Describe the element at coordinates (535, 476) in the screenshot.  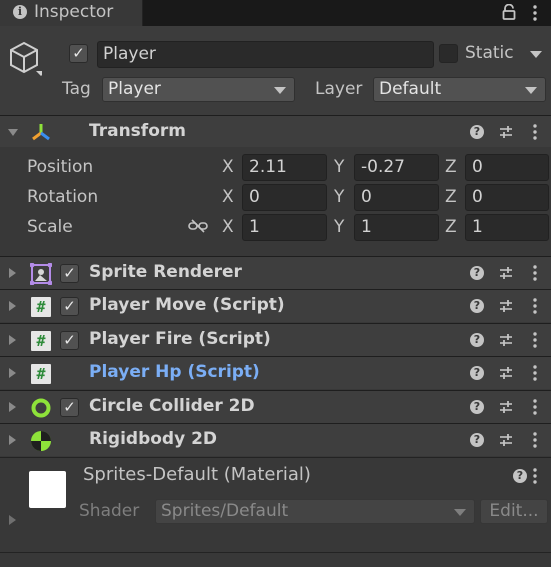
I see `material-menu-icon` at that location.